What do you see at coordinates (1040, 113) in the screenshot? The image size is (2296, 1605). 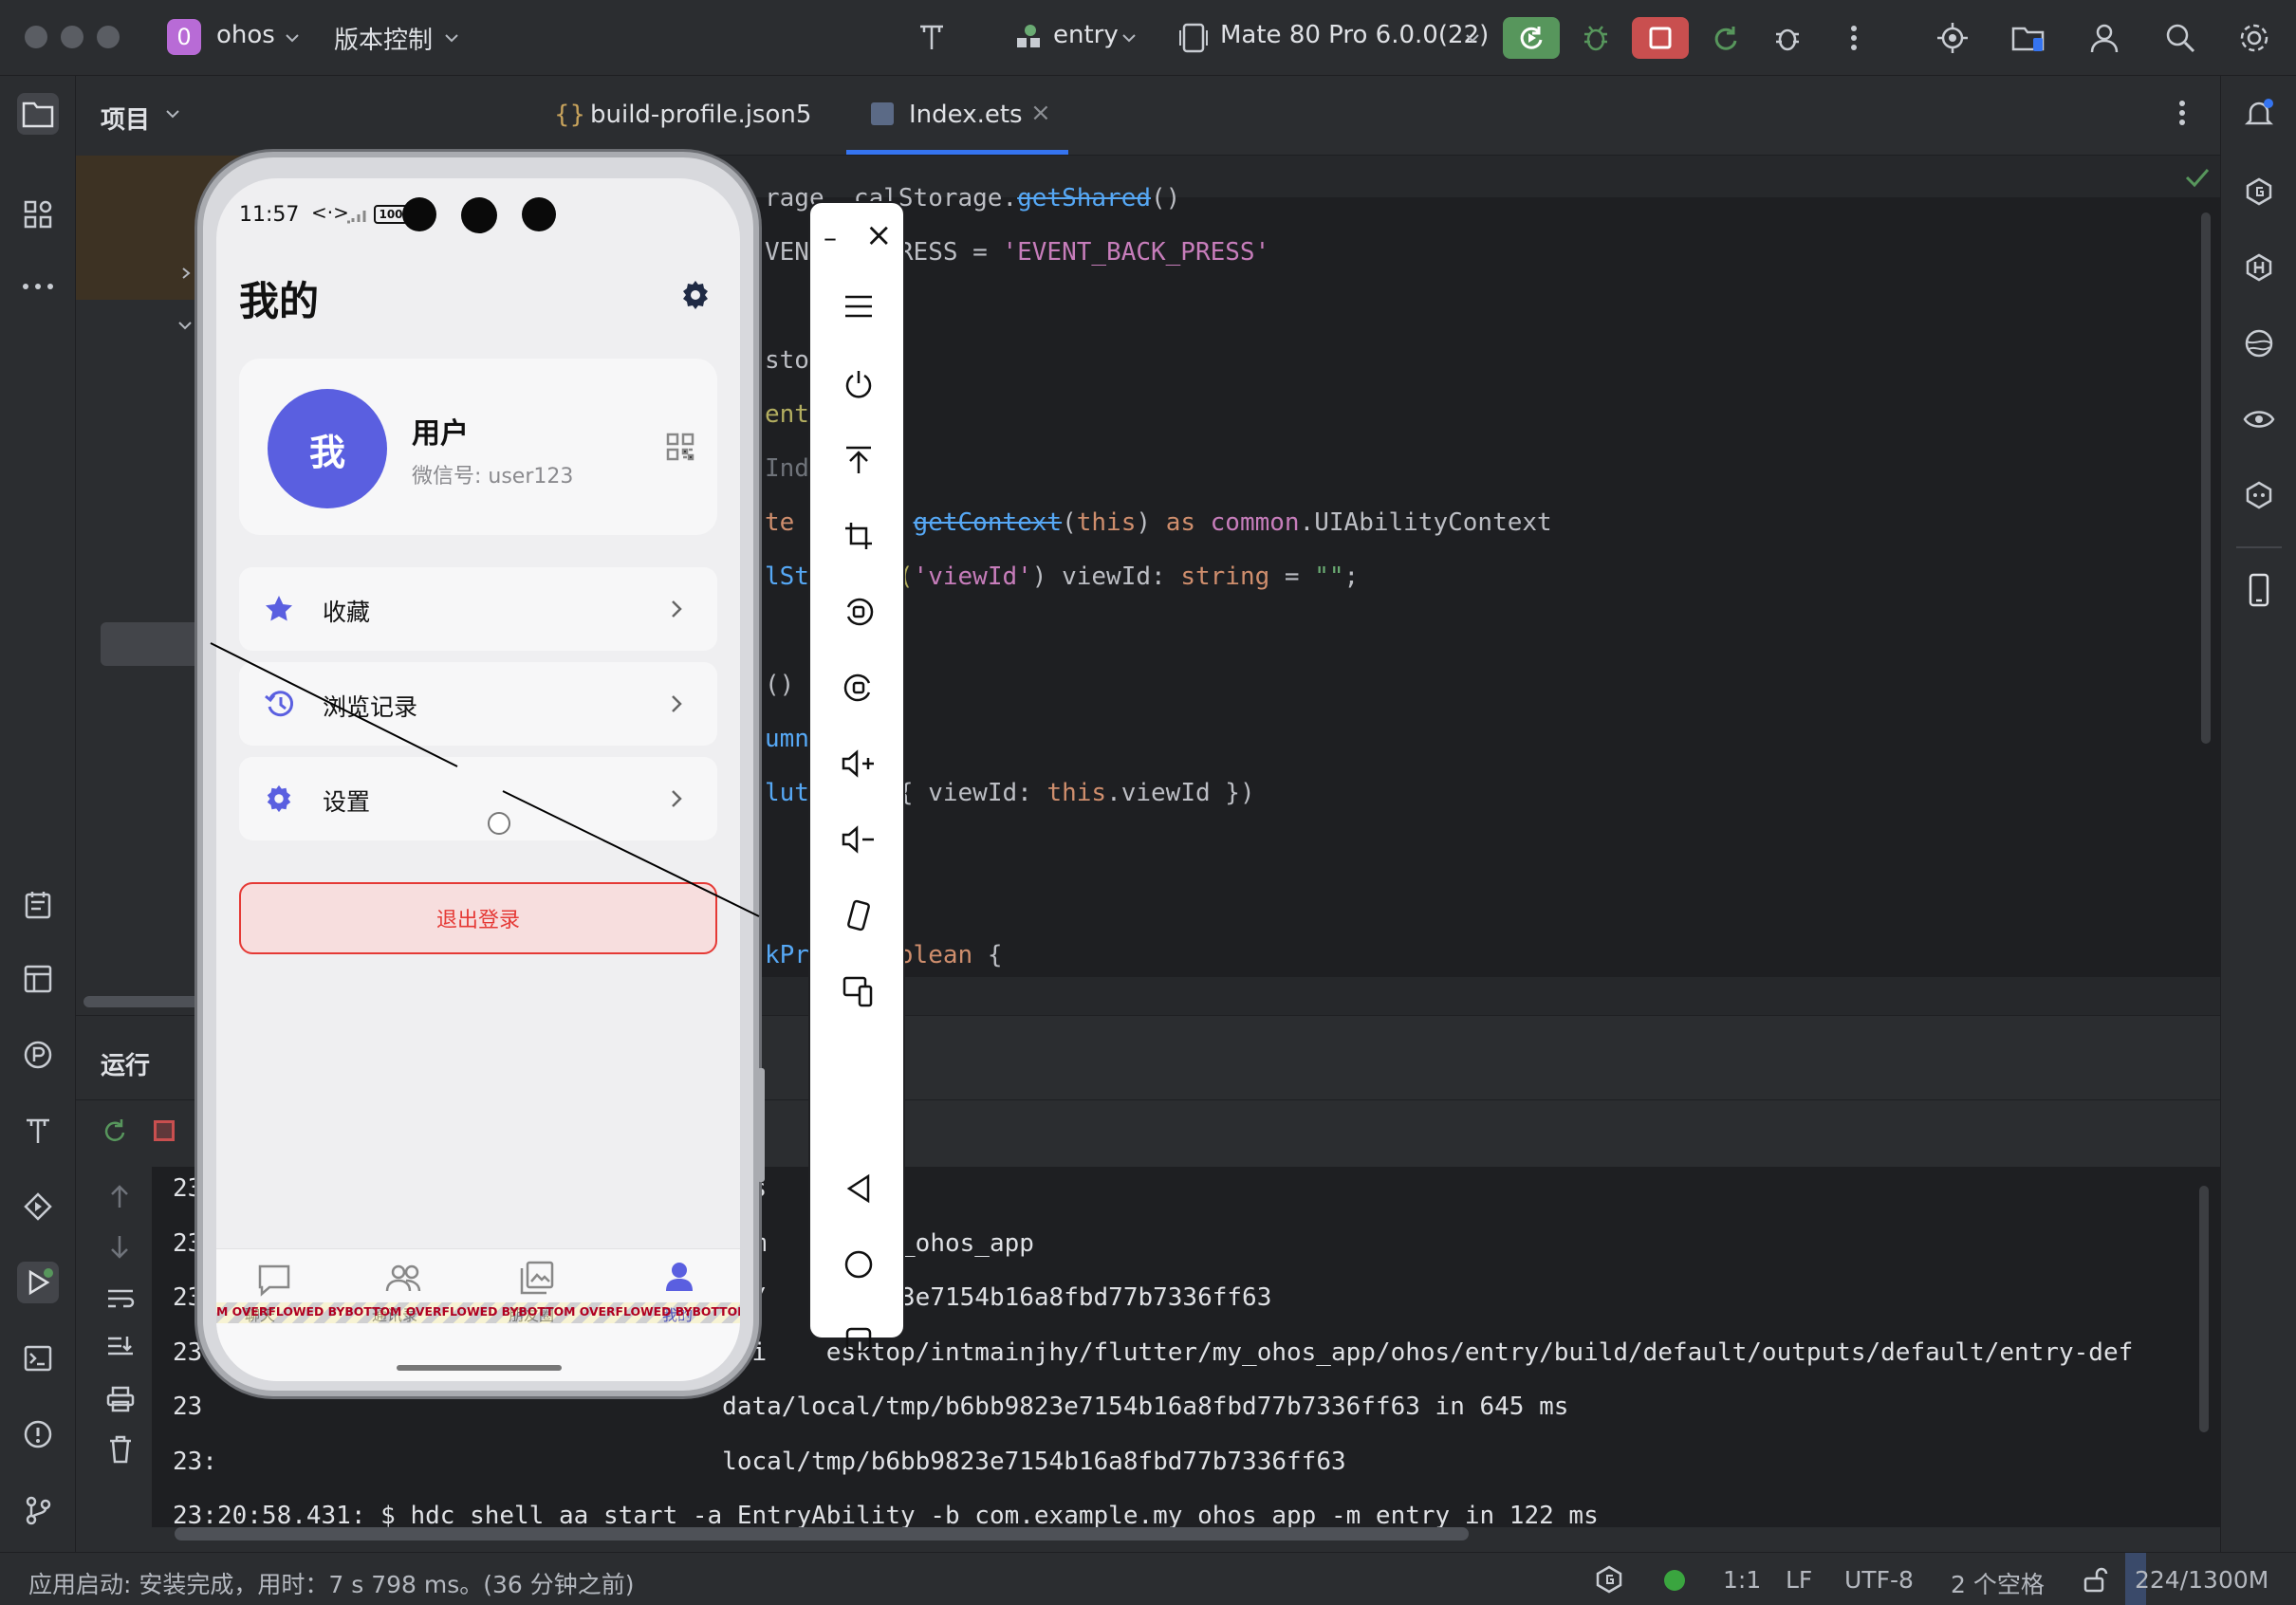 I see `tab-close-icon: ×` at bounding box center [1040, 113].